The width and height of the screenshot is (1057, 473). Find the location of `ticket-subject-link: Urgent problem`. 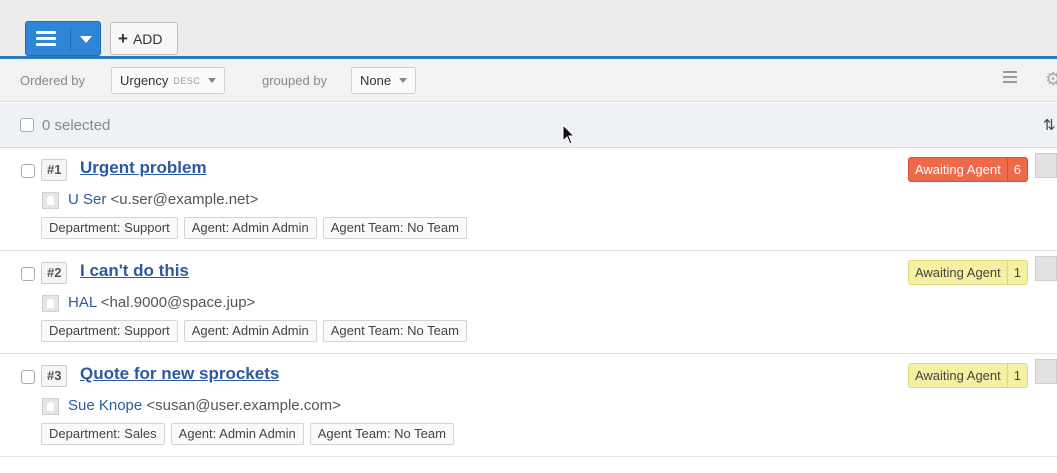

ticket-subject-link: Urgent problem is located at coordinates (143, 168).